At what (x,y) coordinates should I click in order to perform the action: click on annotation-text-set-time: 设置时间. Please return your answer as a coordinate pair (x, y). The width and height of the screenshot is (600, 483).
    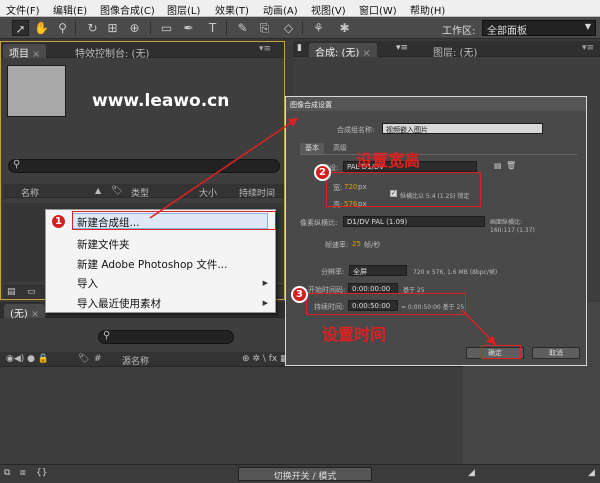
    Looking at the image, I should click on (354, 334).